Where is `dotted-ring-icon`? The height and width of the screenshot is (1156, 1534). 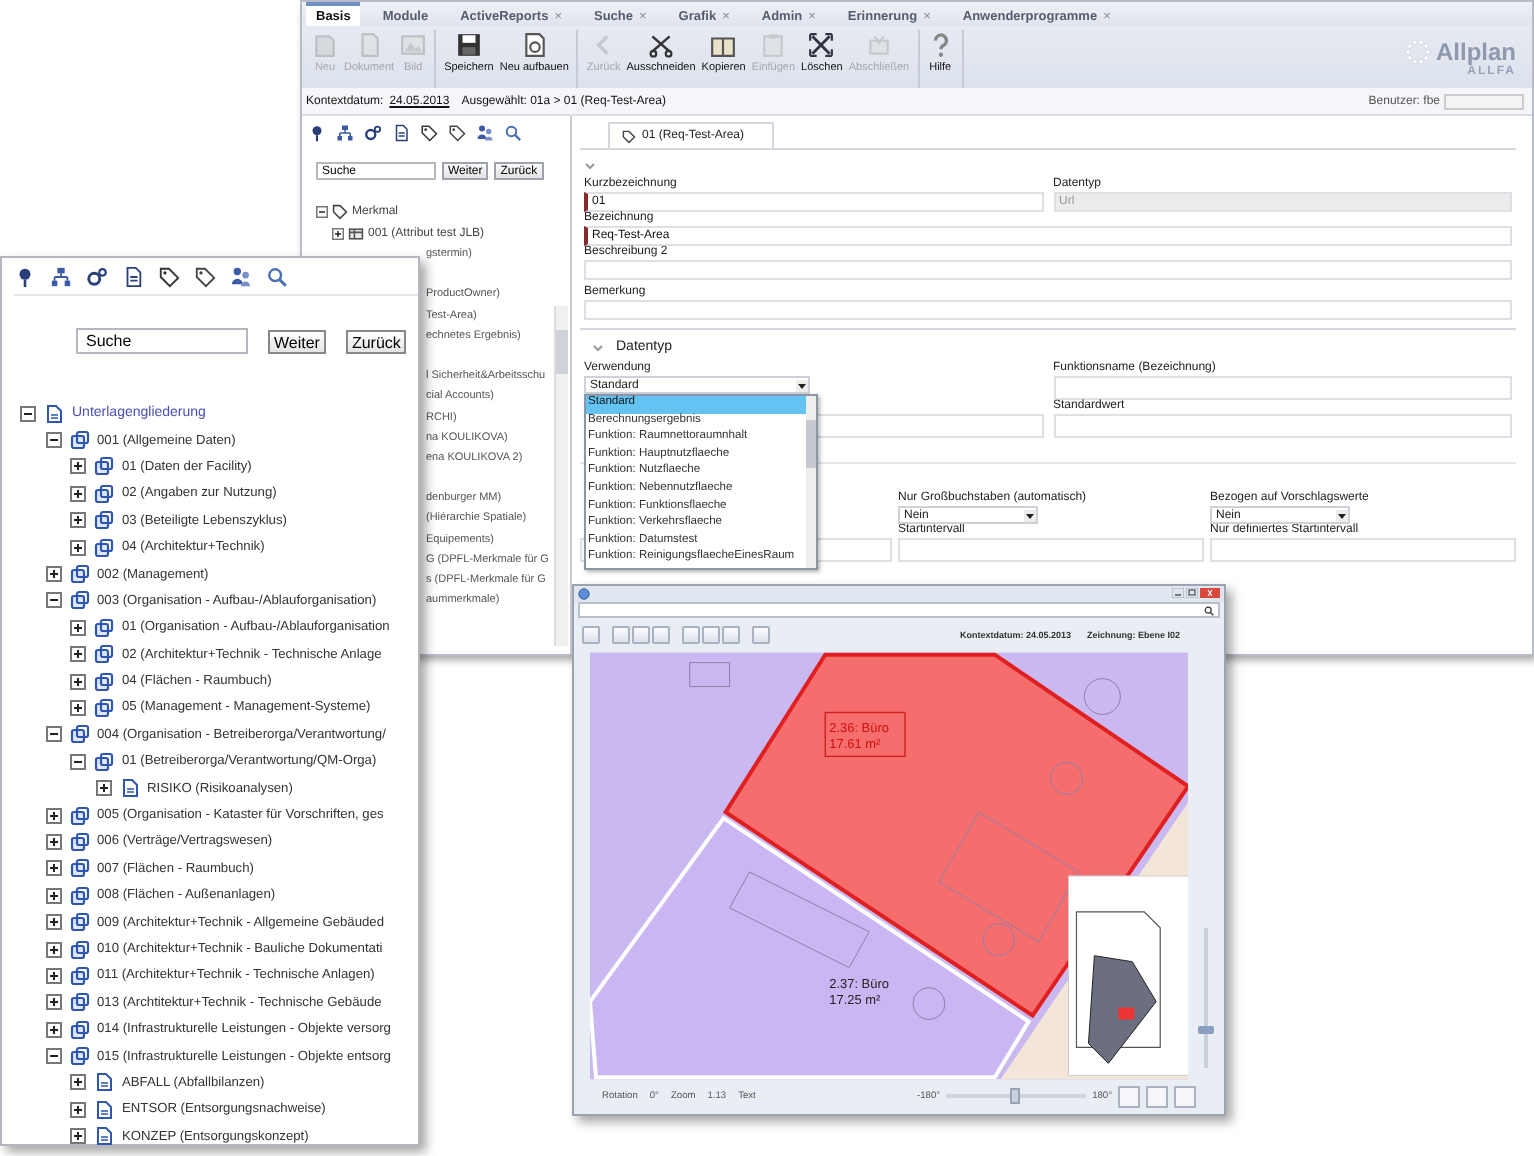
dotted-ring-icon is located at coordinates (1417, 52).